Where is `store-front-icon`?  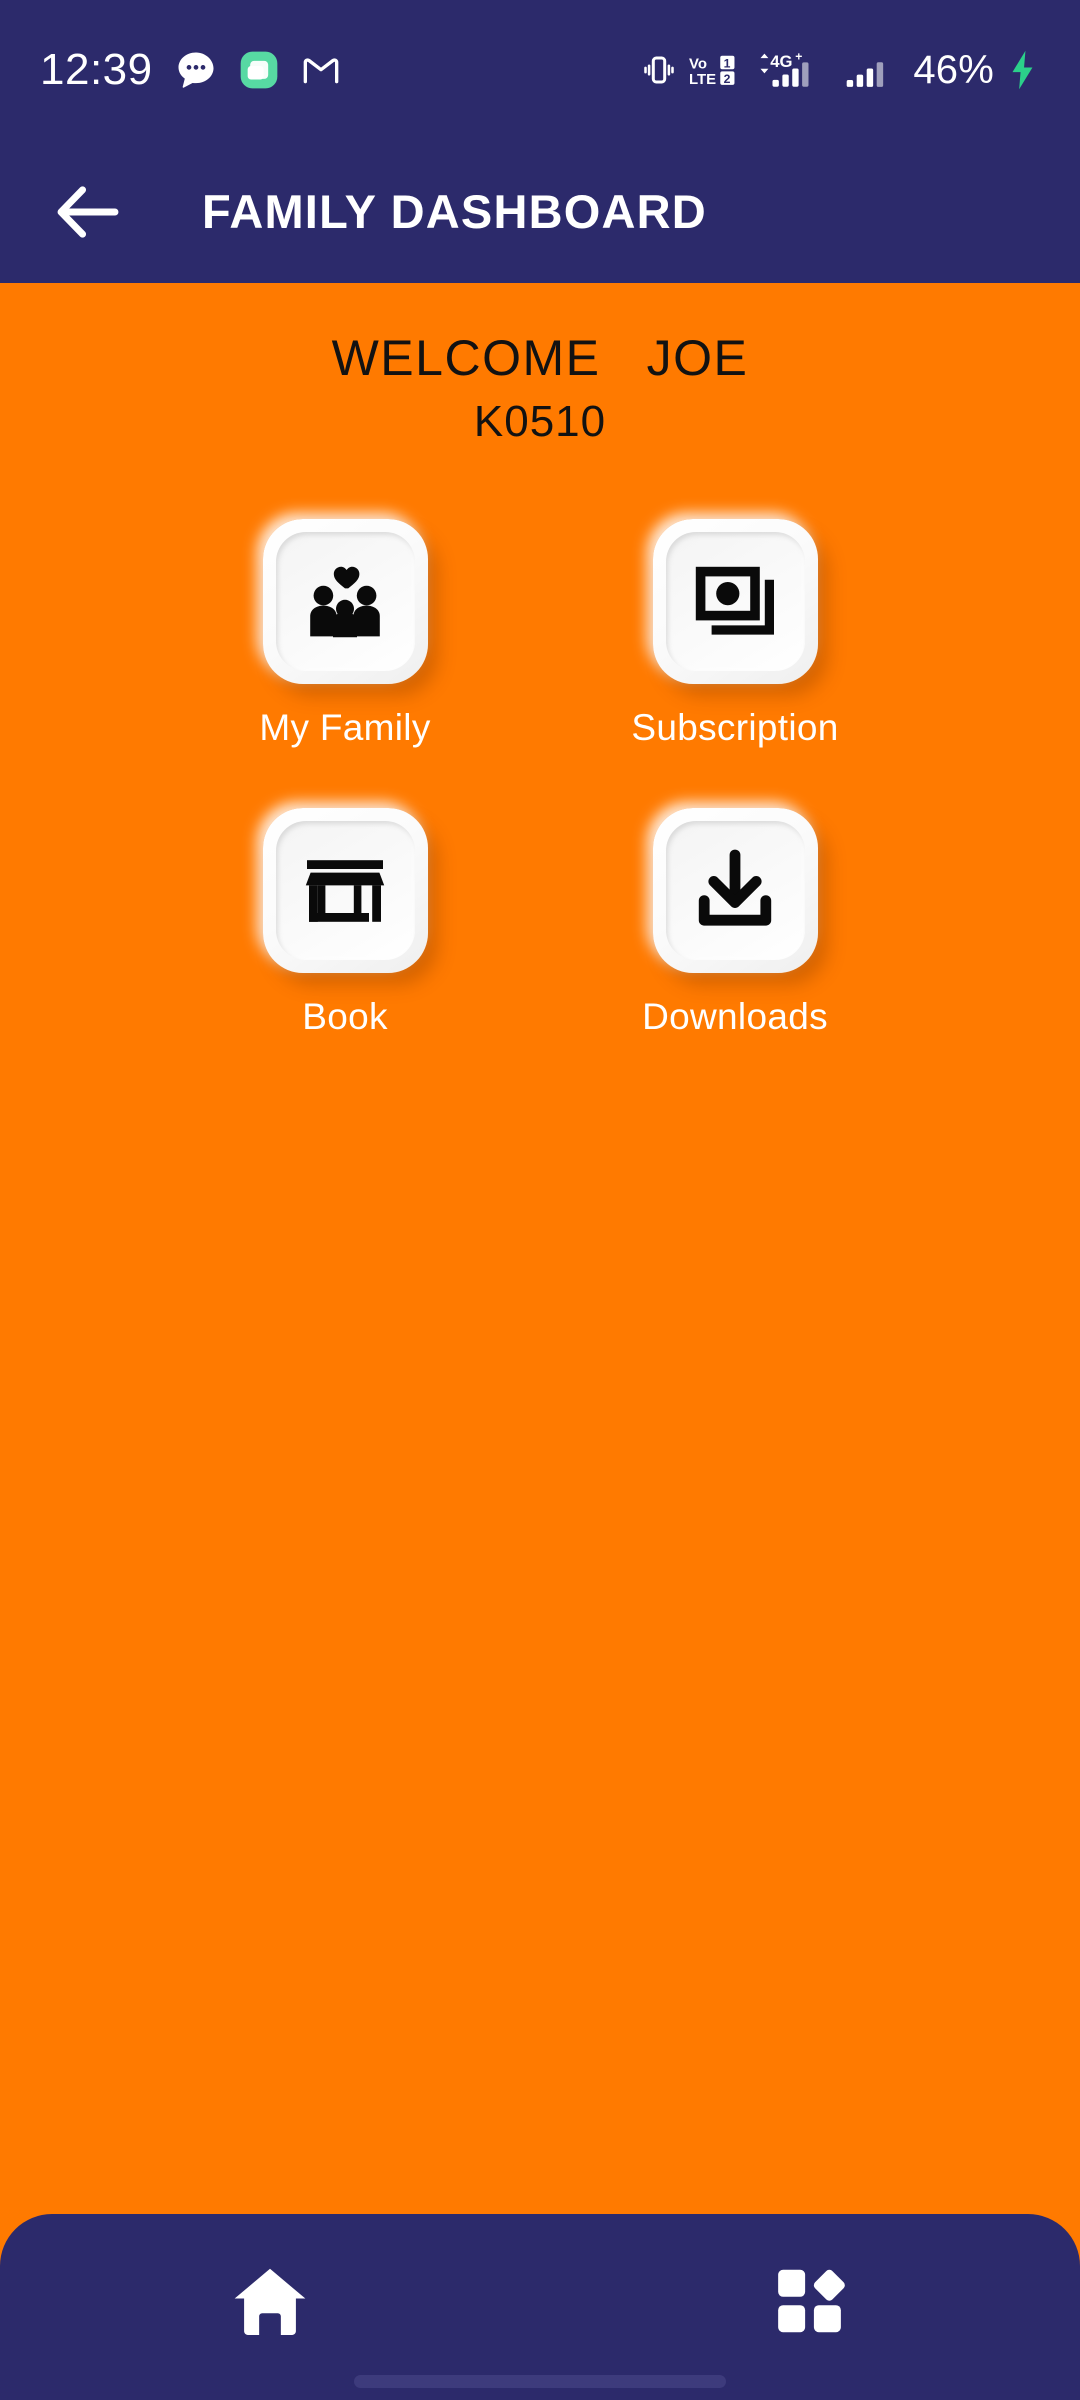
store-front-icon is located at coordinates (345, 891).